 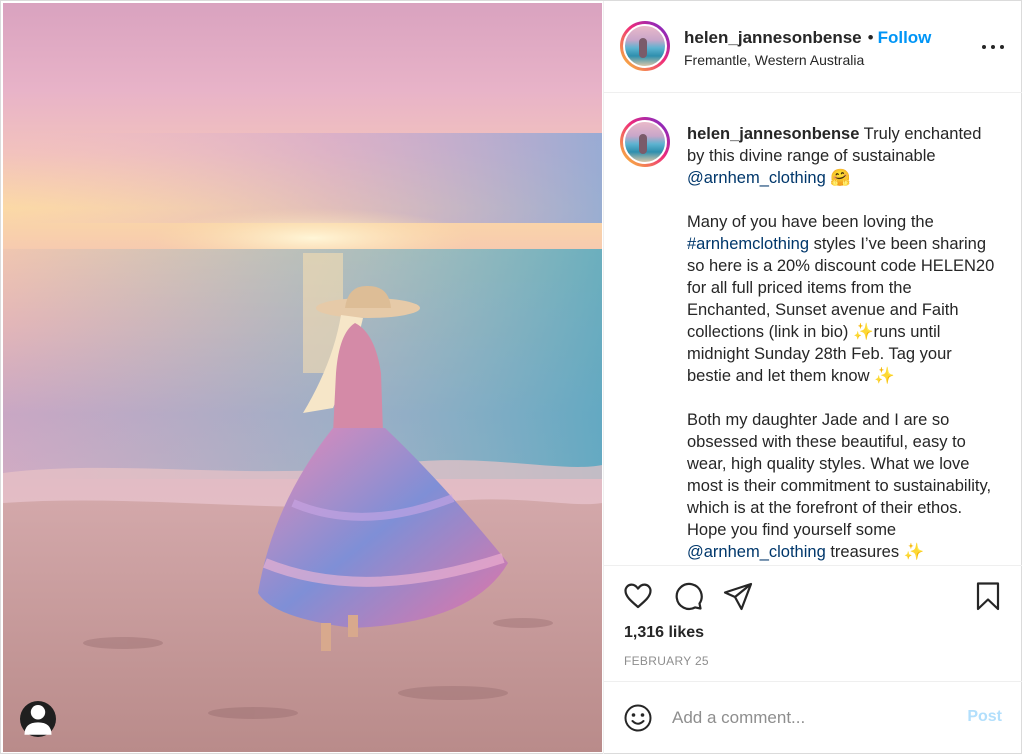 What do you see at coordinates (664, 633) in the screenshot?
I see `likes-count: 1,316 likes` at bounding box center [664, 633].